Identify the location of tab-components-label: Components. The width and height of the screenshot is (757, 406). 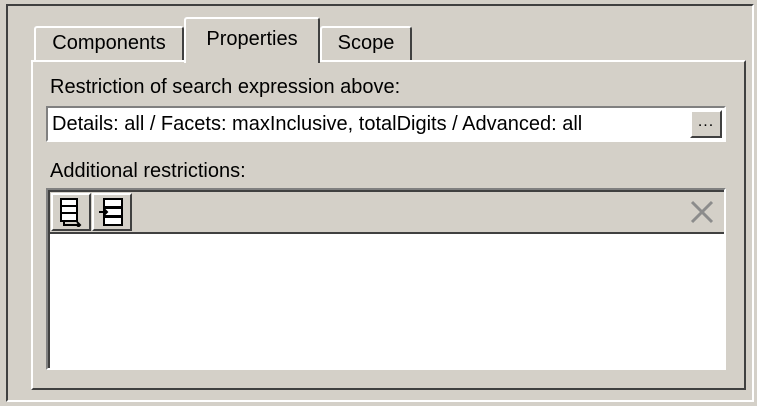
(109, 43).